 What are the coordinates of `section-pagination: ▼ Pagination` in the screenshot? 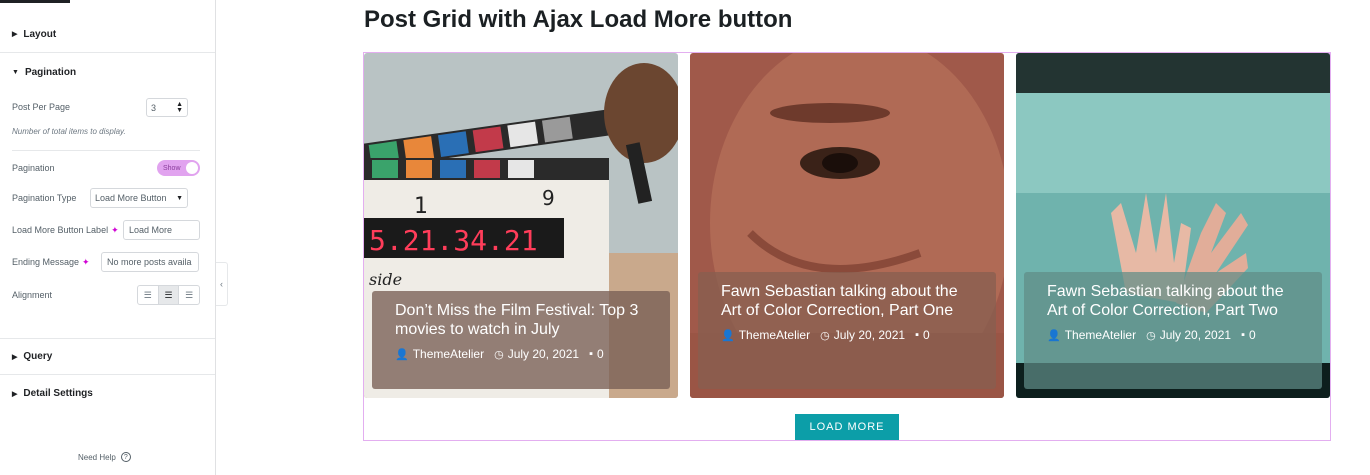 It's located at (107, 72).